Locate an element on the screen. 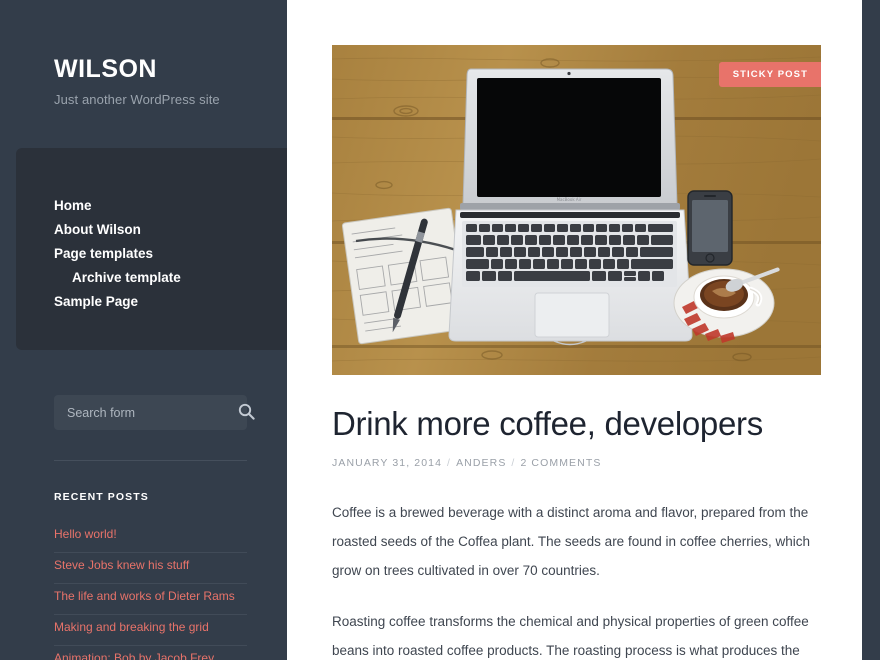 The width and height of the screenshot is (880, 660). entry-date: JANUARY 31, 2014 is located at coordinates (387, 463).